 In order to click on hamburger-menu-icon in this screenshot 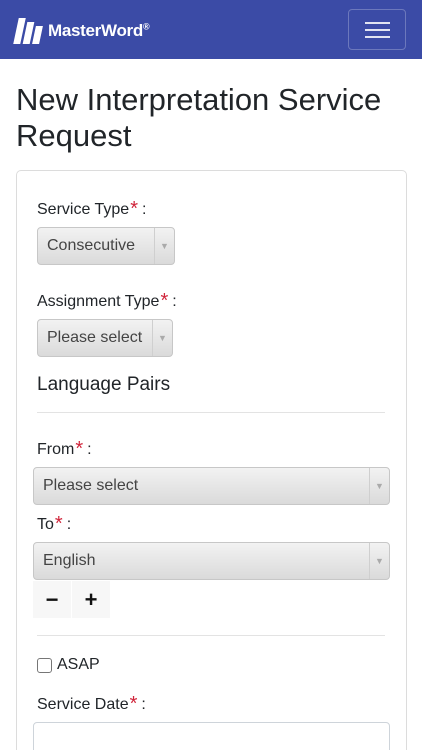, I will do `click(377, 23)`.